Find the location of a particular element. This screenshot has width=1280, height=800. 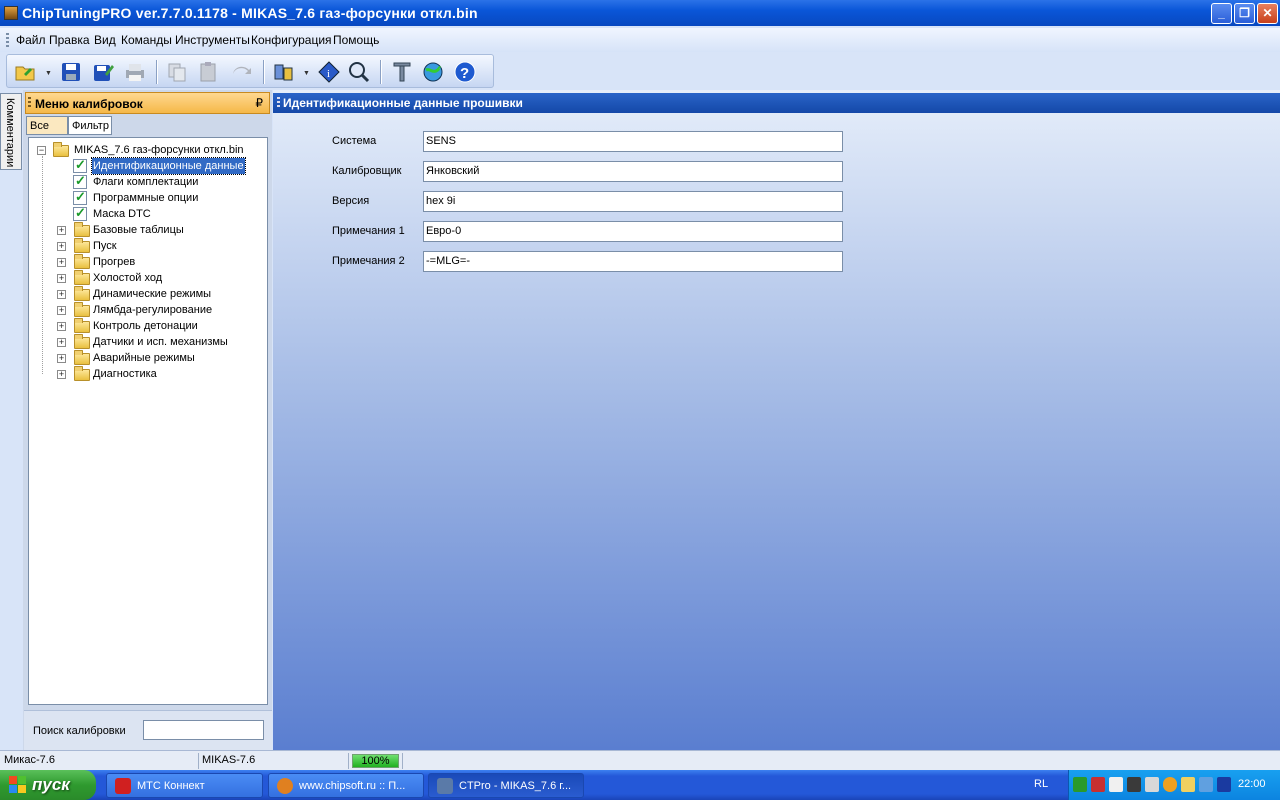

tree-item-label: Программные опции is located at coordinates (146, 198).